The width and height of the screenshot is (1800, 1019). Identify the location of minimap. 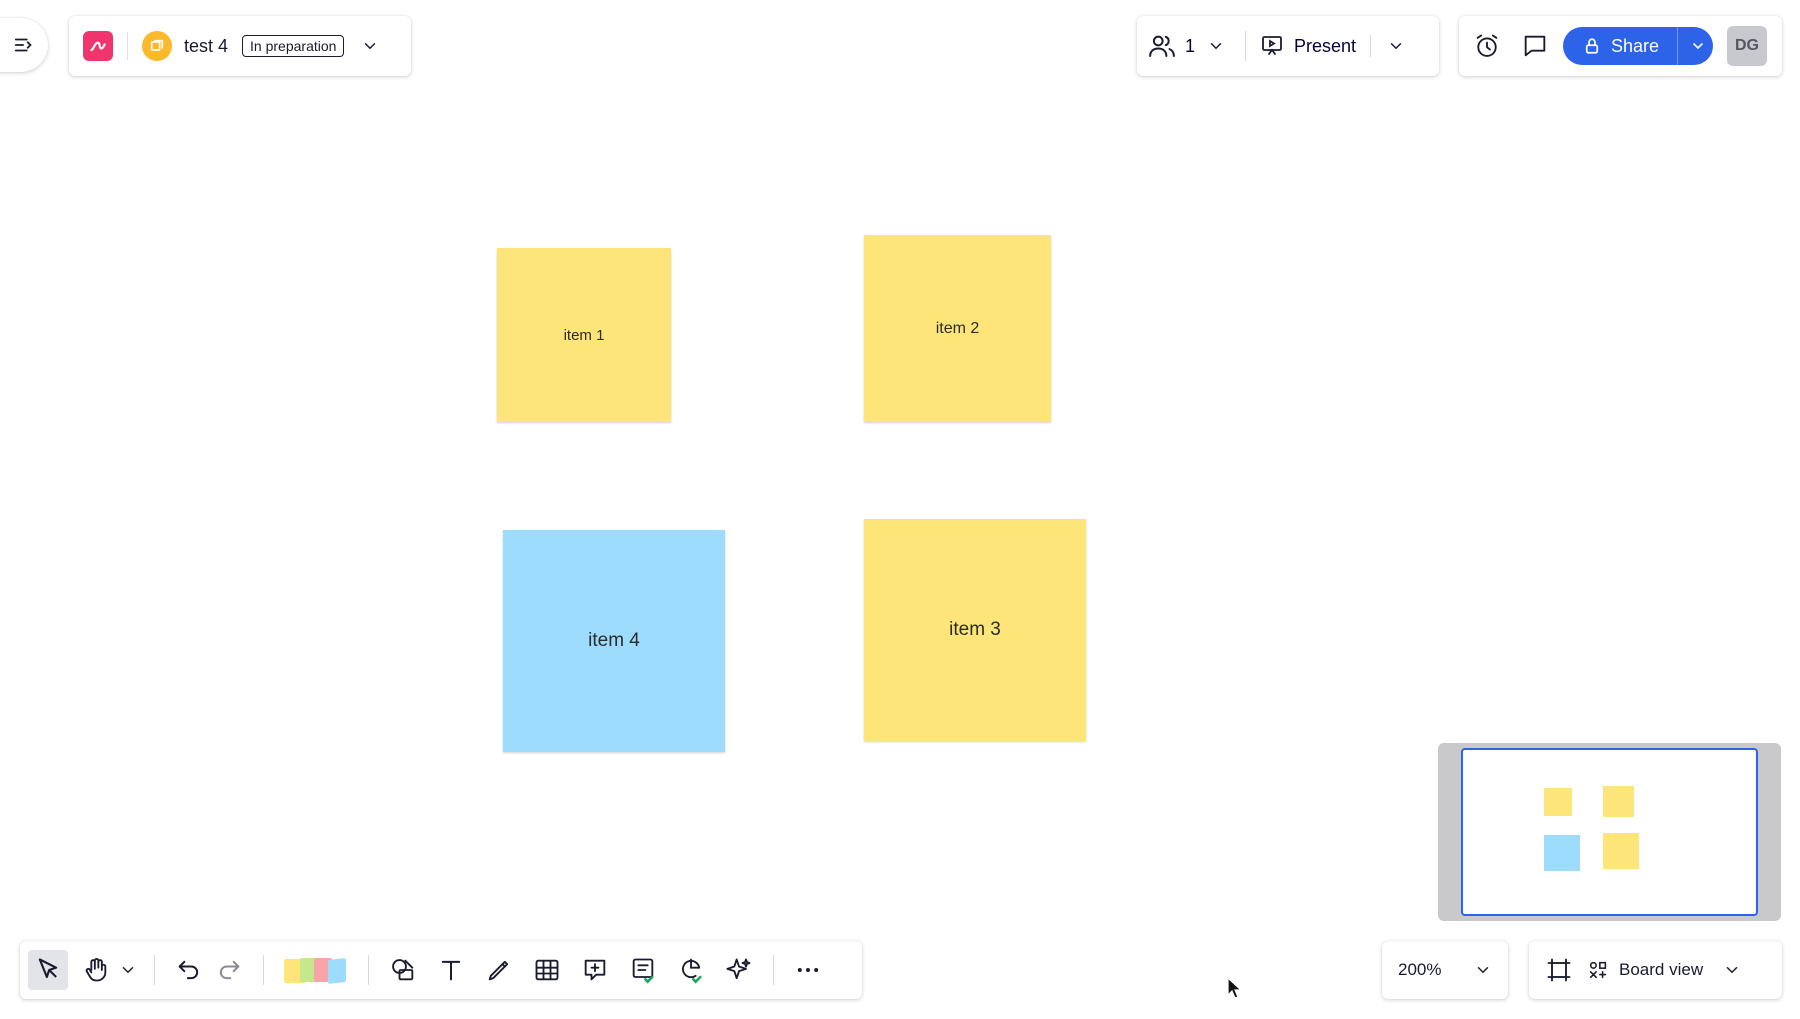
(1609, 832).